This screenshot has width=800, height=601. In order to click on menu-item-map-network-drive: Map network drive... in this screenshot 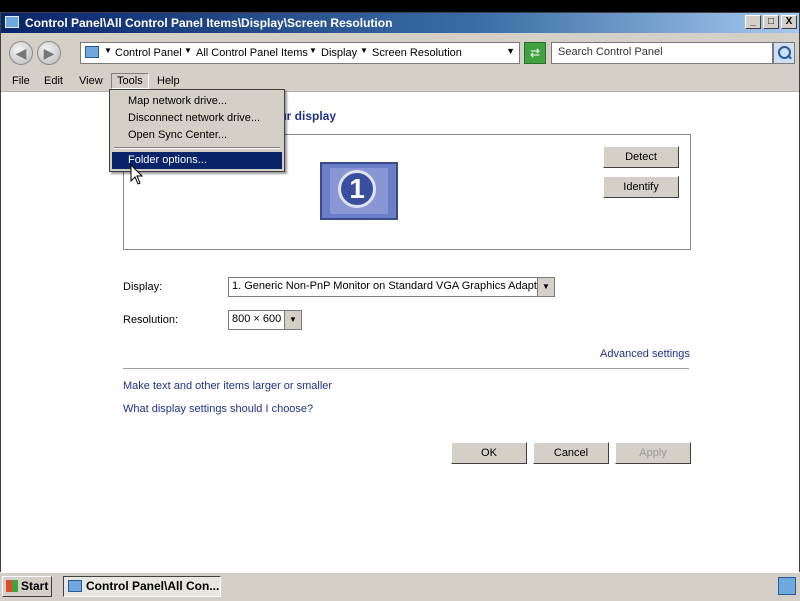, I will do `click(197, 101)`.